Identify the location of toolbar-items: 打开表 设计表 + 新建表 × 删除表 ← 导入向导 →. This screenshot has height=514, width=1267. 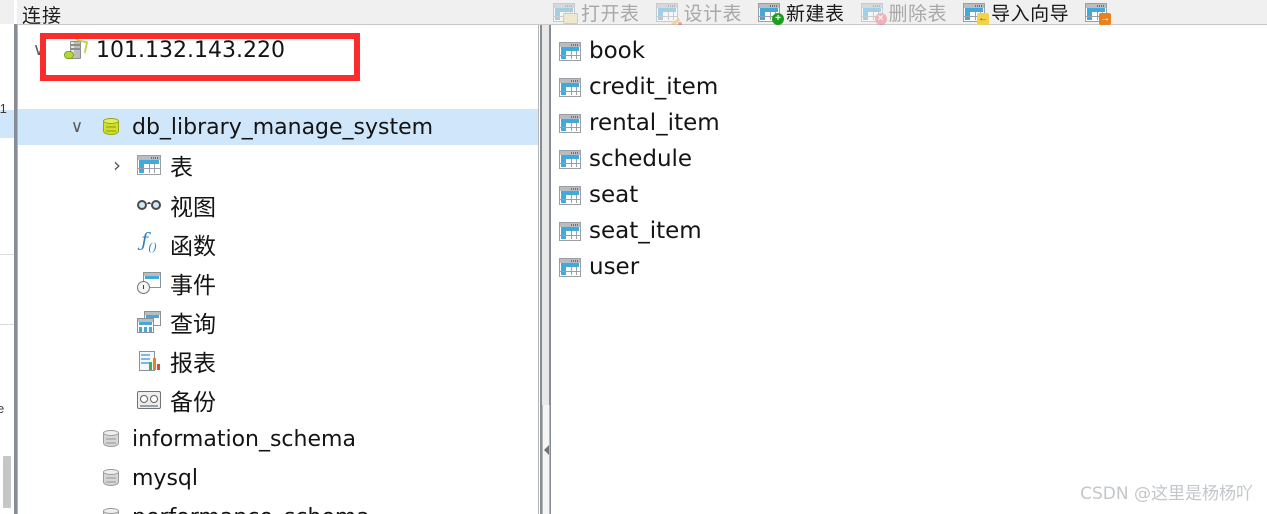
(841, 14).